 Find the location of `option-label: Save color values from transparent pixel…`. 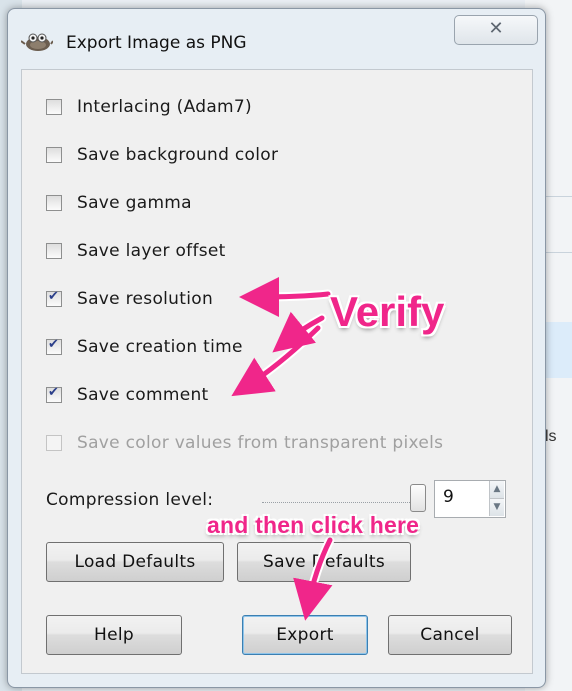

option-label: Save color values from transparent pixel… is located at coordinates (260, 443).